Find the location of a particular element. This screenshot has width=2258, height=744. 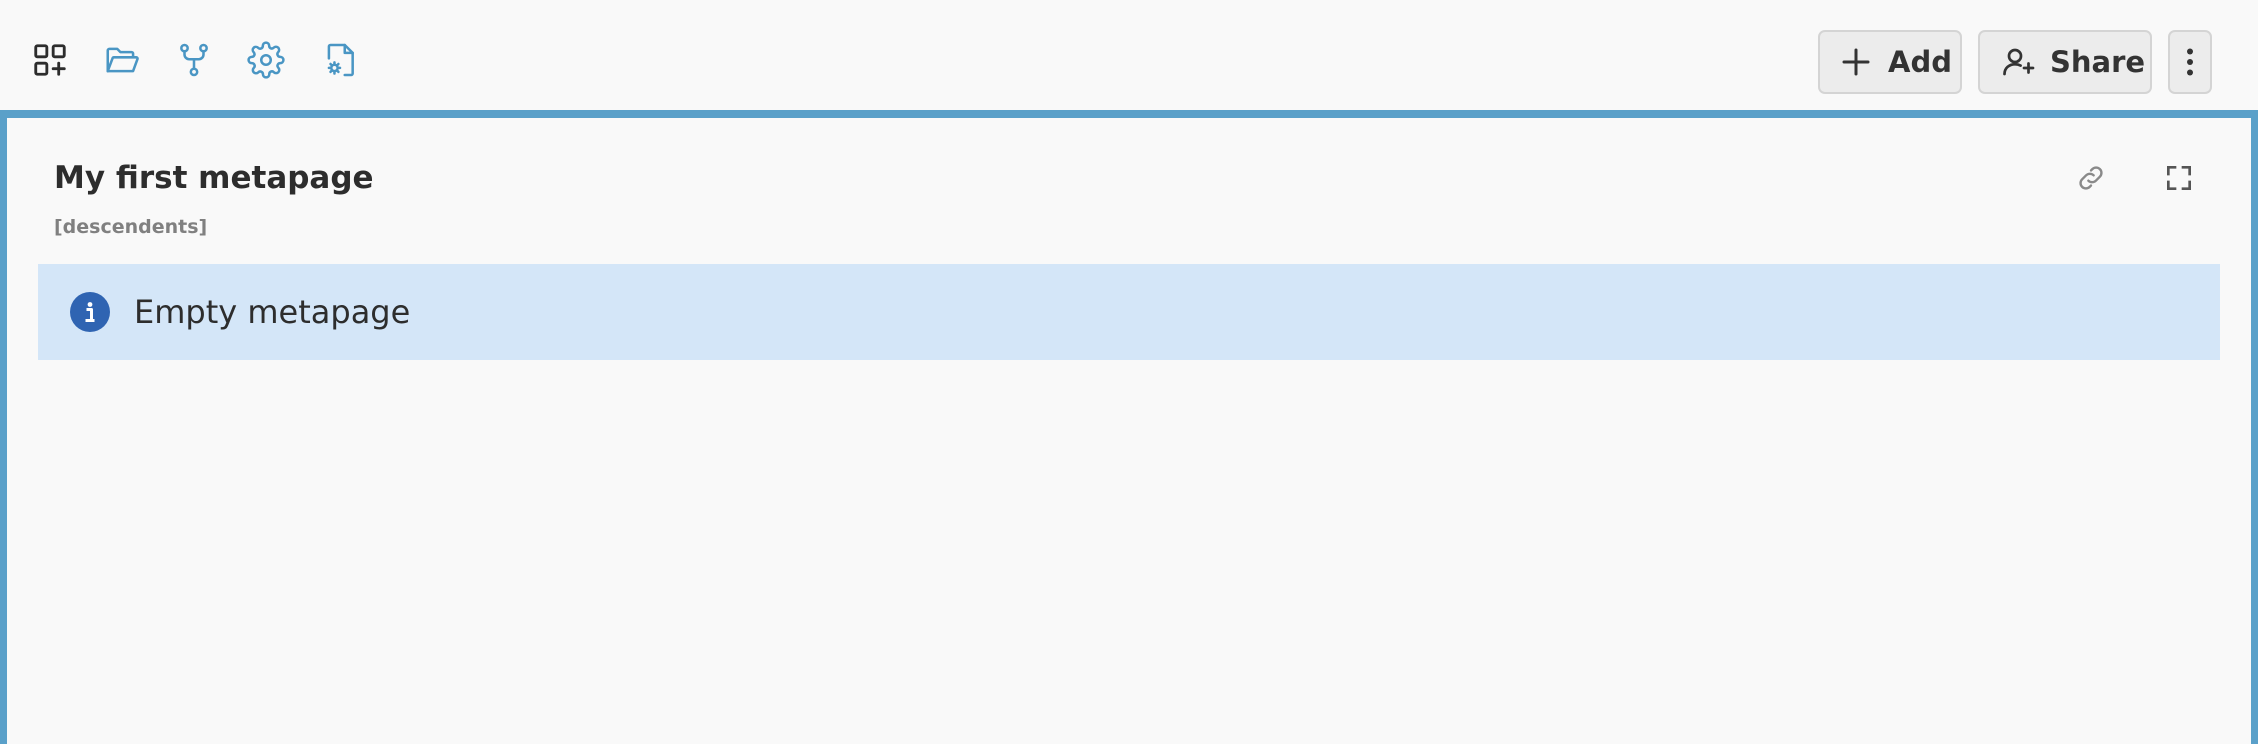

add-button: Add is located at coordinates (1890, 62).